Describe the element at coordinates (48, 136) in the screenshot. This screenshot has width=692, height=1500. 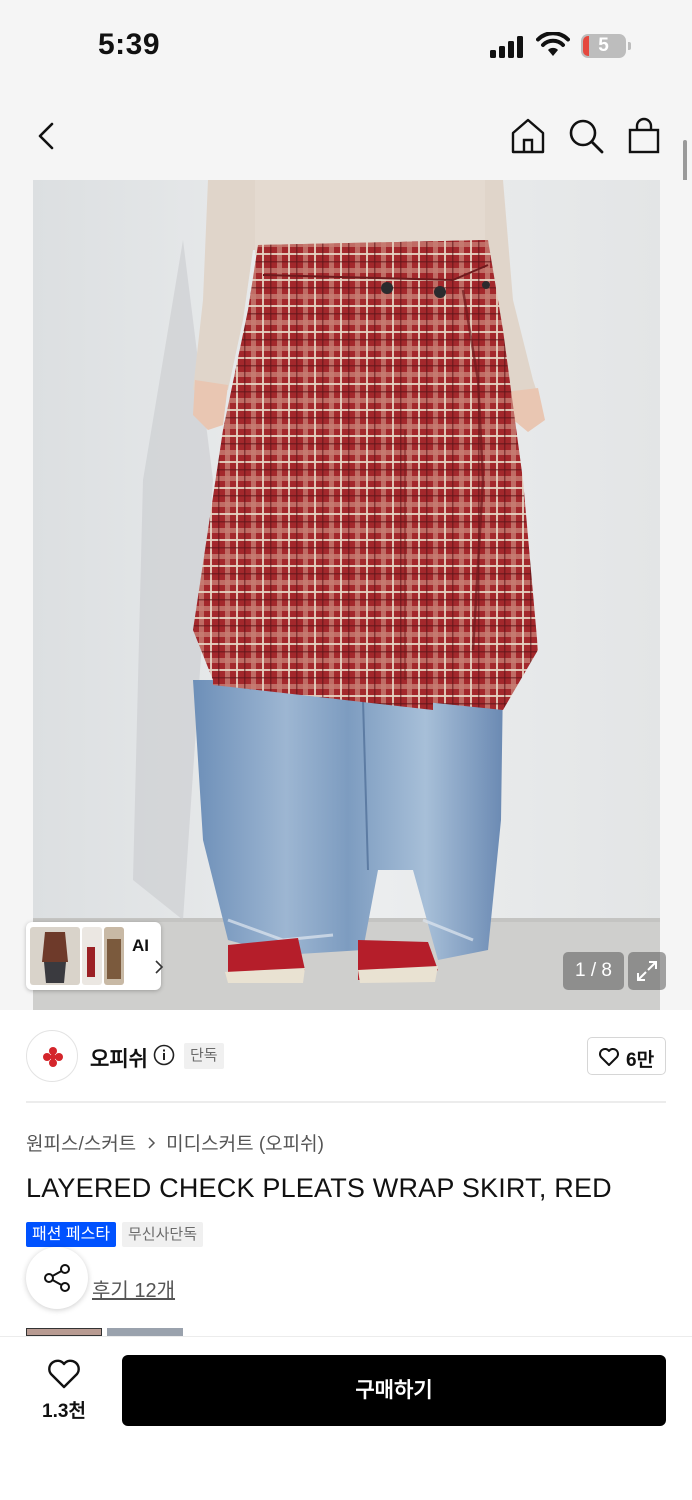
I see `back-icon` at that location.